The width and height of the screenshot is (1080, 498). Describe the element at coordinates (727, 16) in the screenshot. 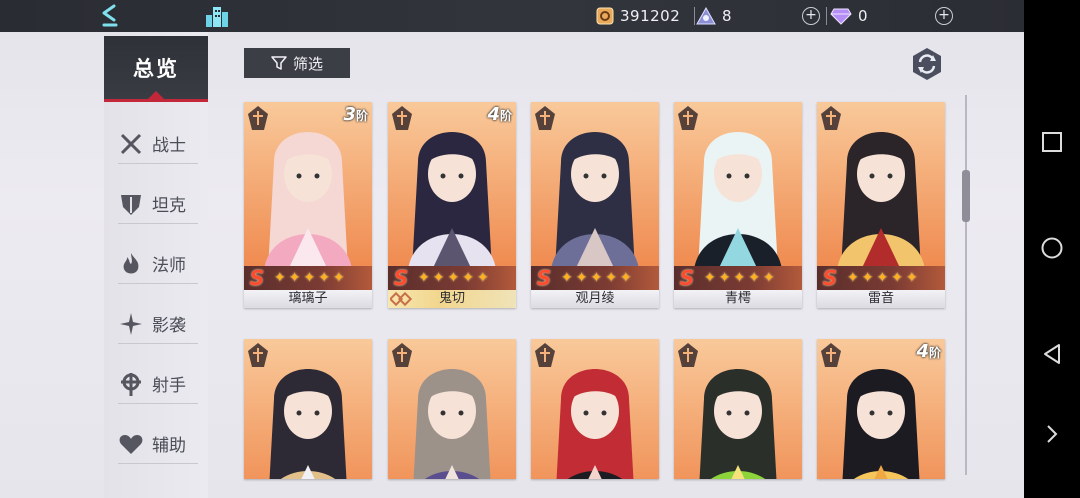

I see `crystal-amount: 8` at that location.